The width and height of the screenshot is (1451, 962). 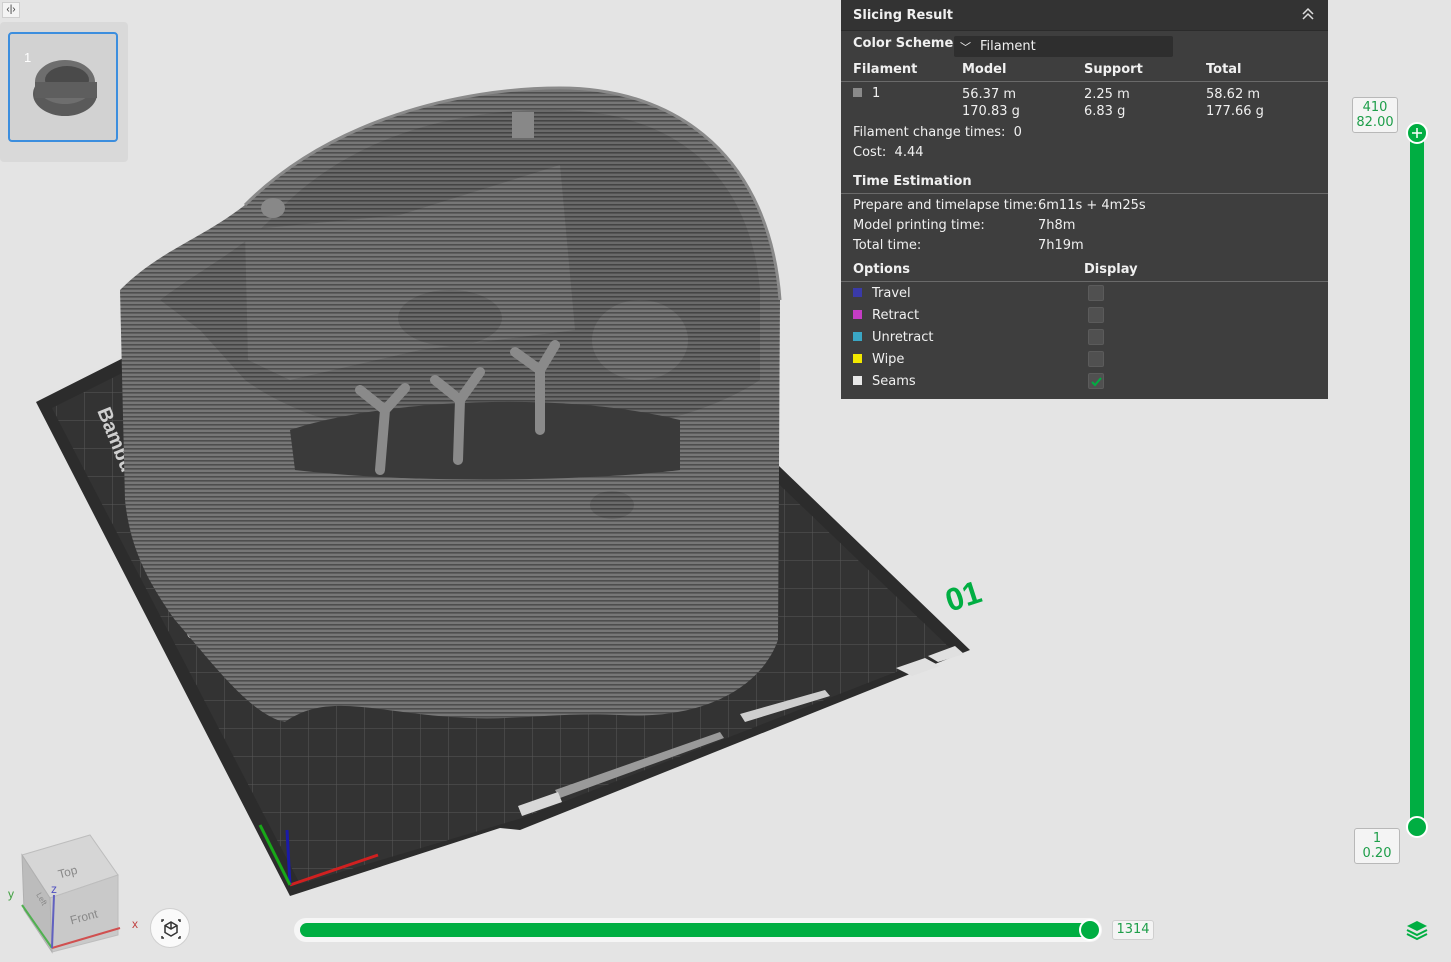 What do you see at coordinates (696, 930) in the screenshot?
I see `move-slider-track` at bounding box center [696, 930].